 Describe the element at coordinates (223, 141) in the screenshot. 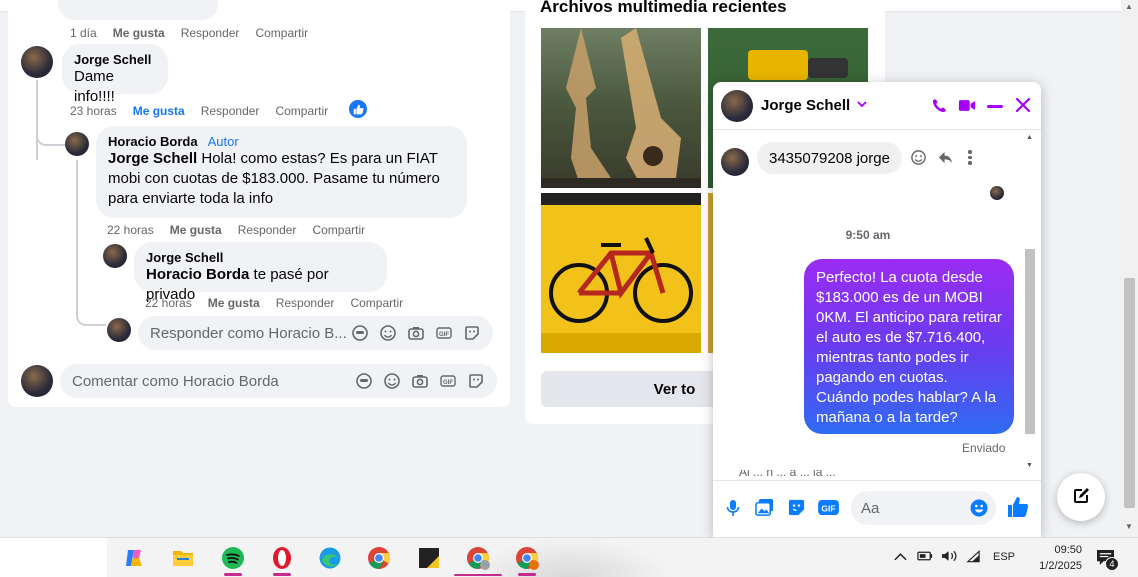

I see `author-badge: Autor` at that location.